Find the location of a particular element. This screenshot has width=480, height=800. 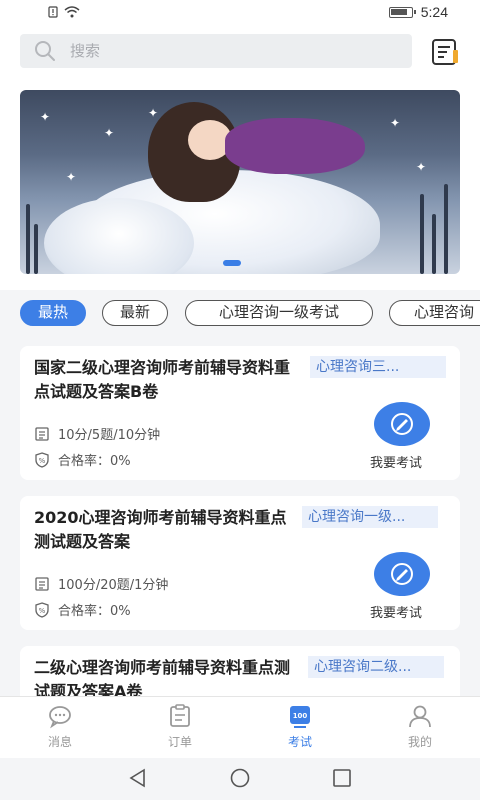

bottom-nav: 消息 订单 100 考试 我的 is located at coordinates (240, 727).